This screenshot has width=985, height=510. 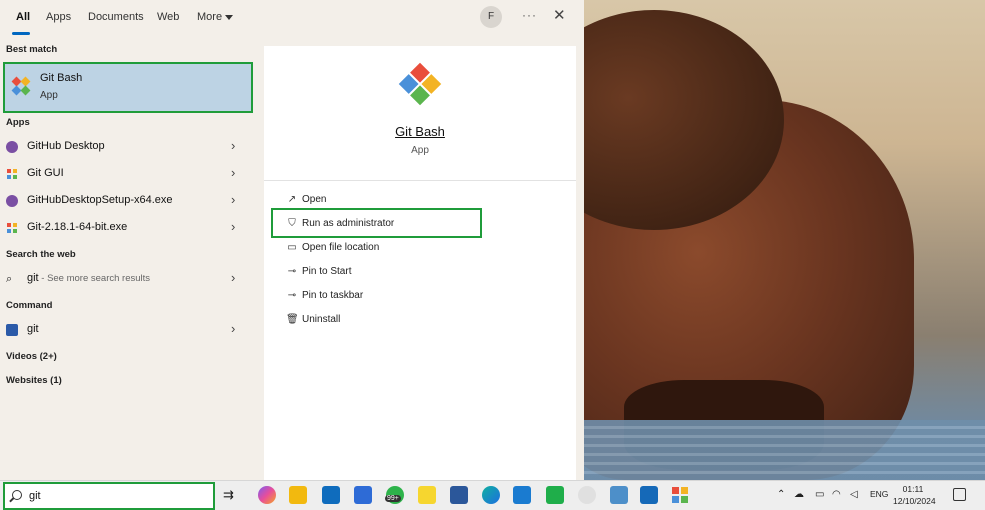 I want to click on git-bash-icon, so click(x=21, y=86).